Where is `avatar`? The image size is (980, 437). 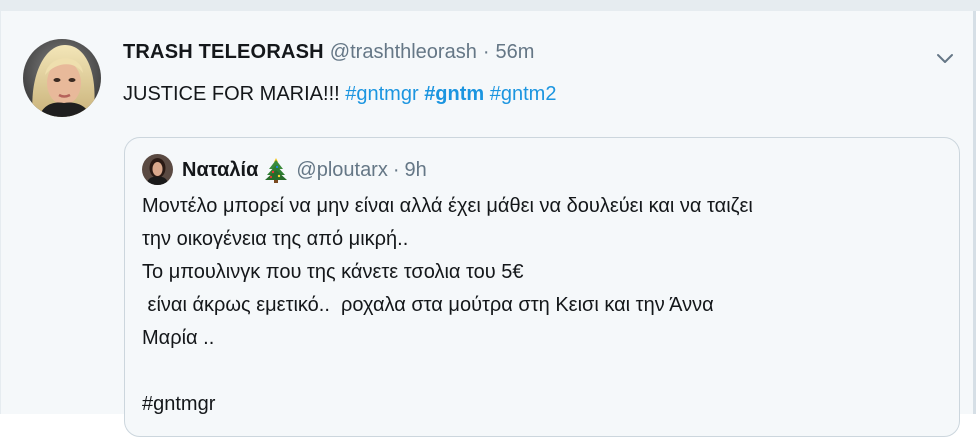
avatar is located at coordinates (62, 78).